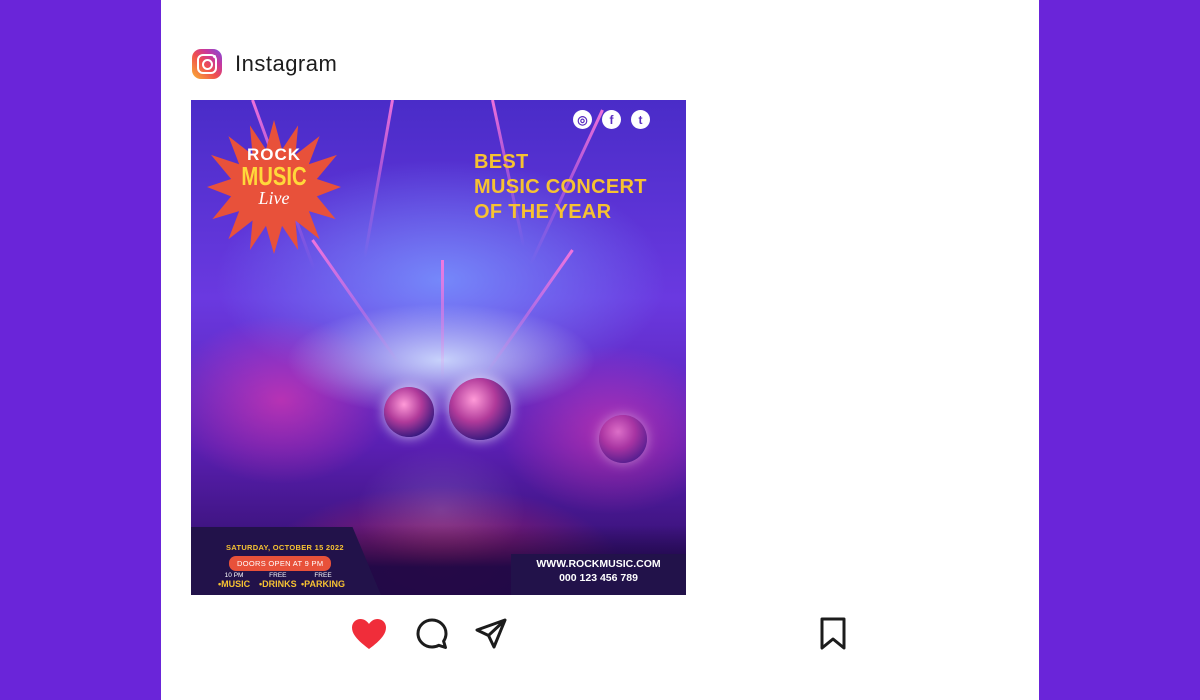 This screenshot has height=700, width=1200. I want to click on post-header: Instagram, so click(264, 64).